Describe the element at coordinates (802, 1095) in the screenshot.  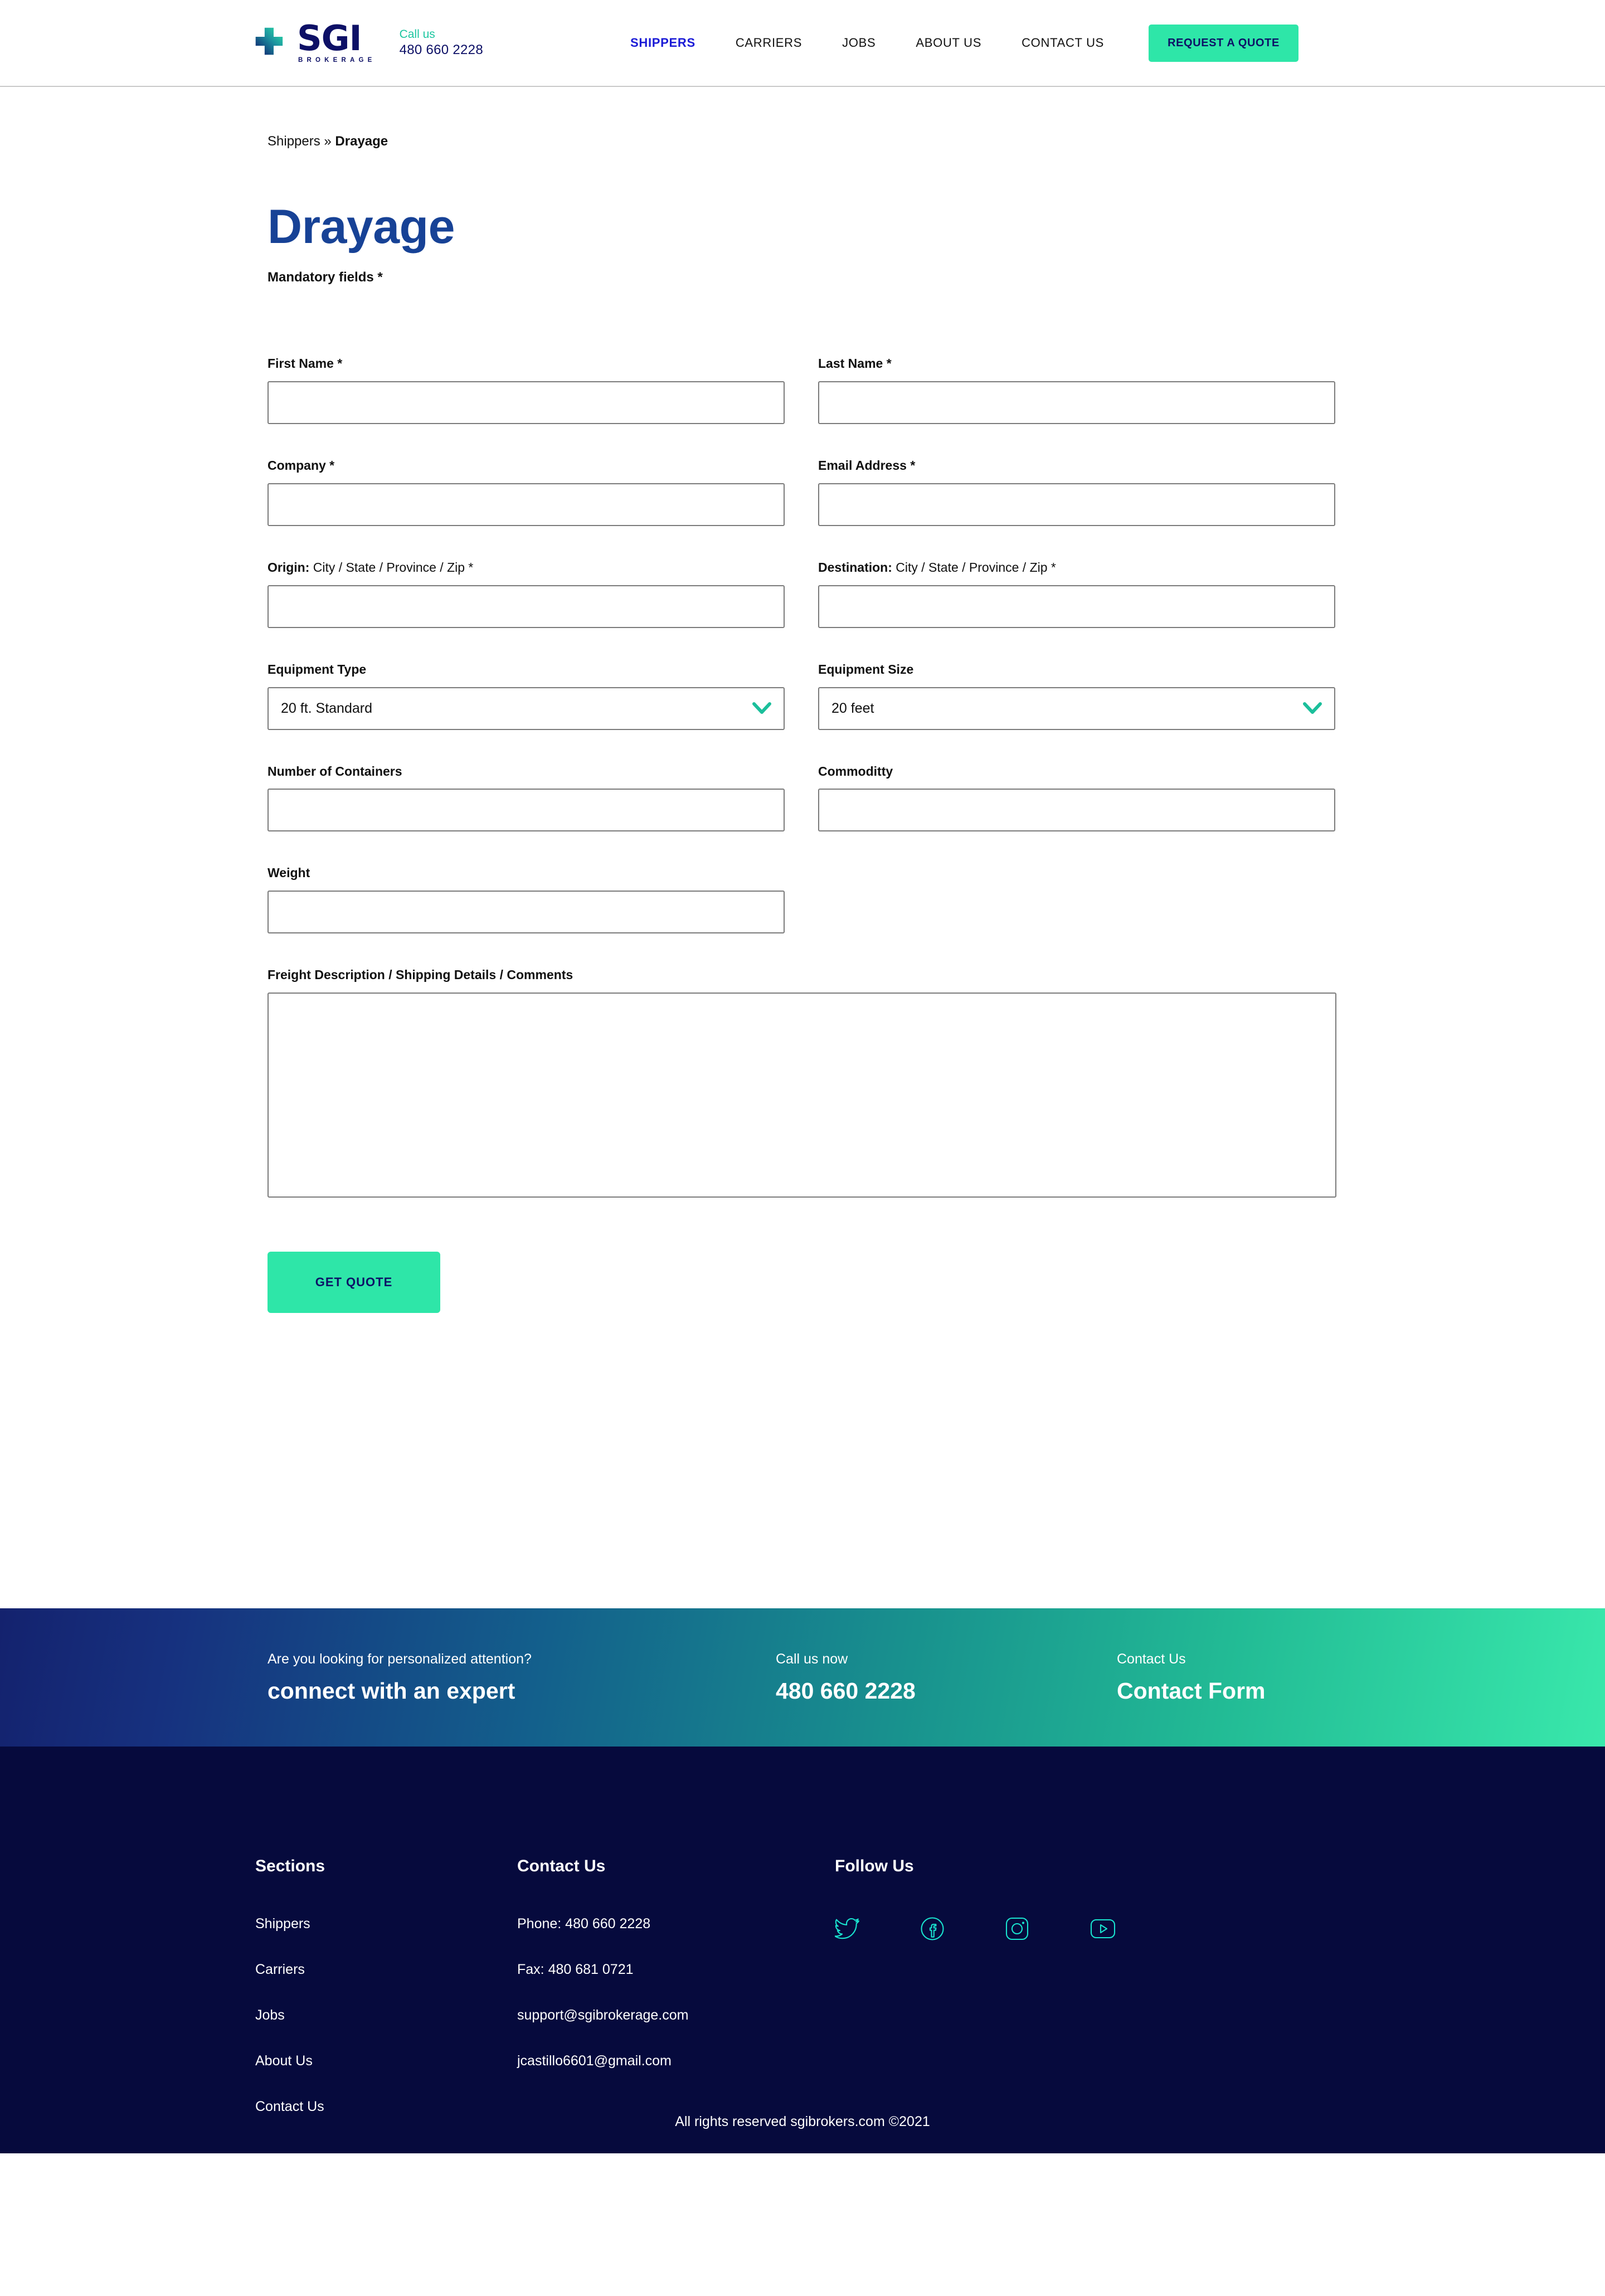
I see `freight-description-textarea` at that location.